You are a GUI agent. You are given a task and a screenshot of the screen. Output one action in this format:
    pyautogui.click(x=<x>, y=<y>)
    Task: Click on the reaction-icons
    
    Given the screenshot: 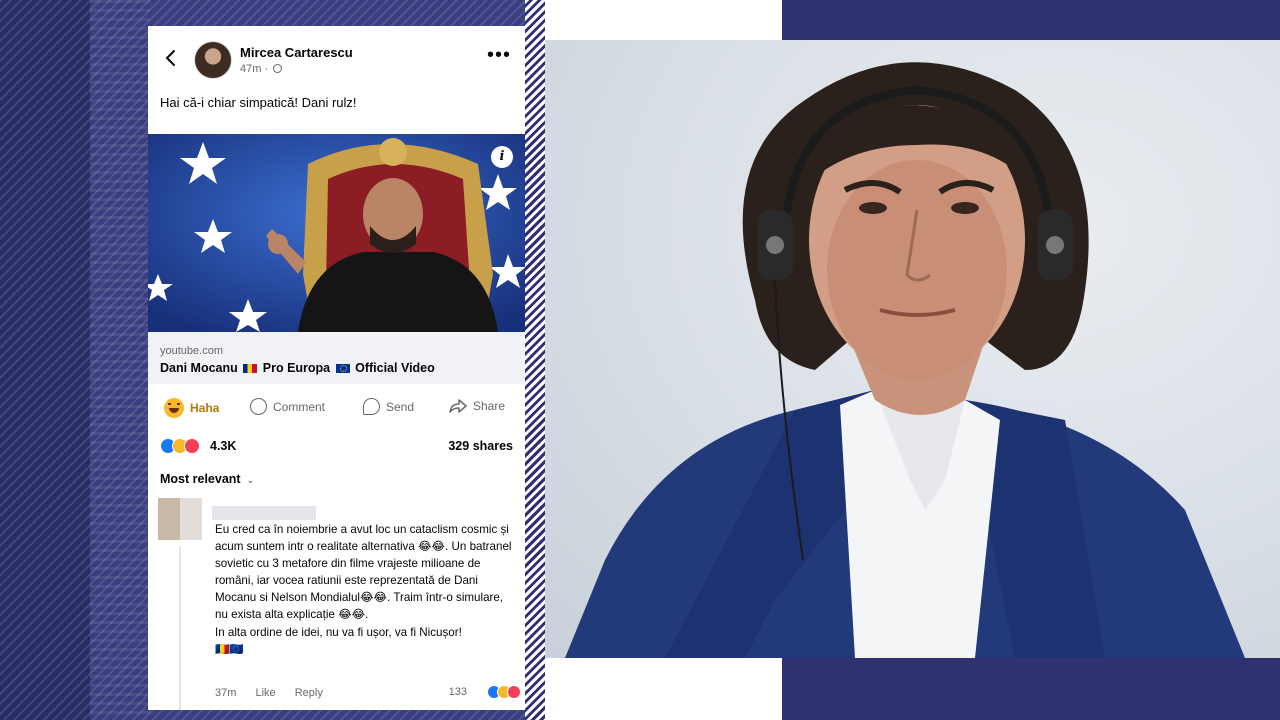 What is the action you would take?
    pyautogui.click(x=180, y=446)
    